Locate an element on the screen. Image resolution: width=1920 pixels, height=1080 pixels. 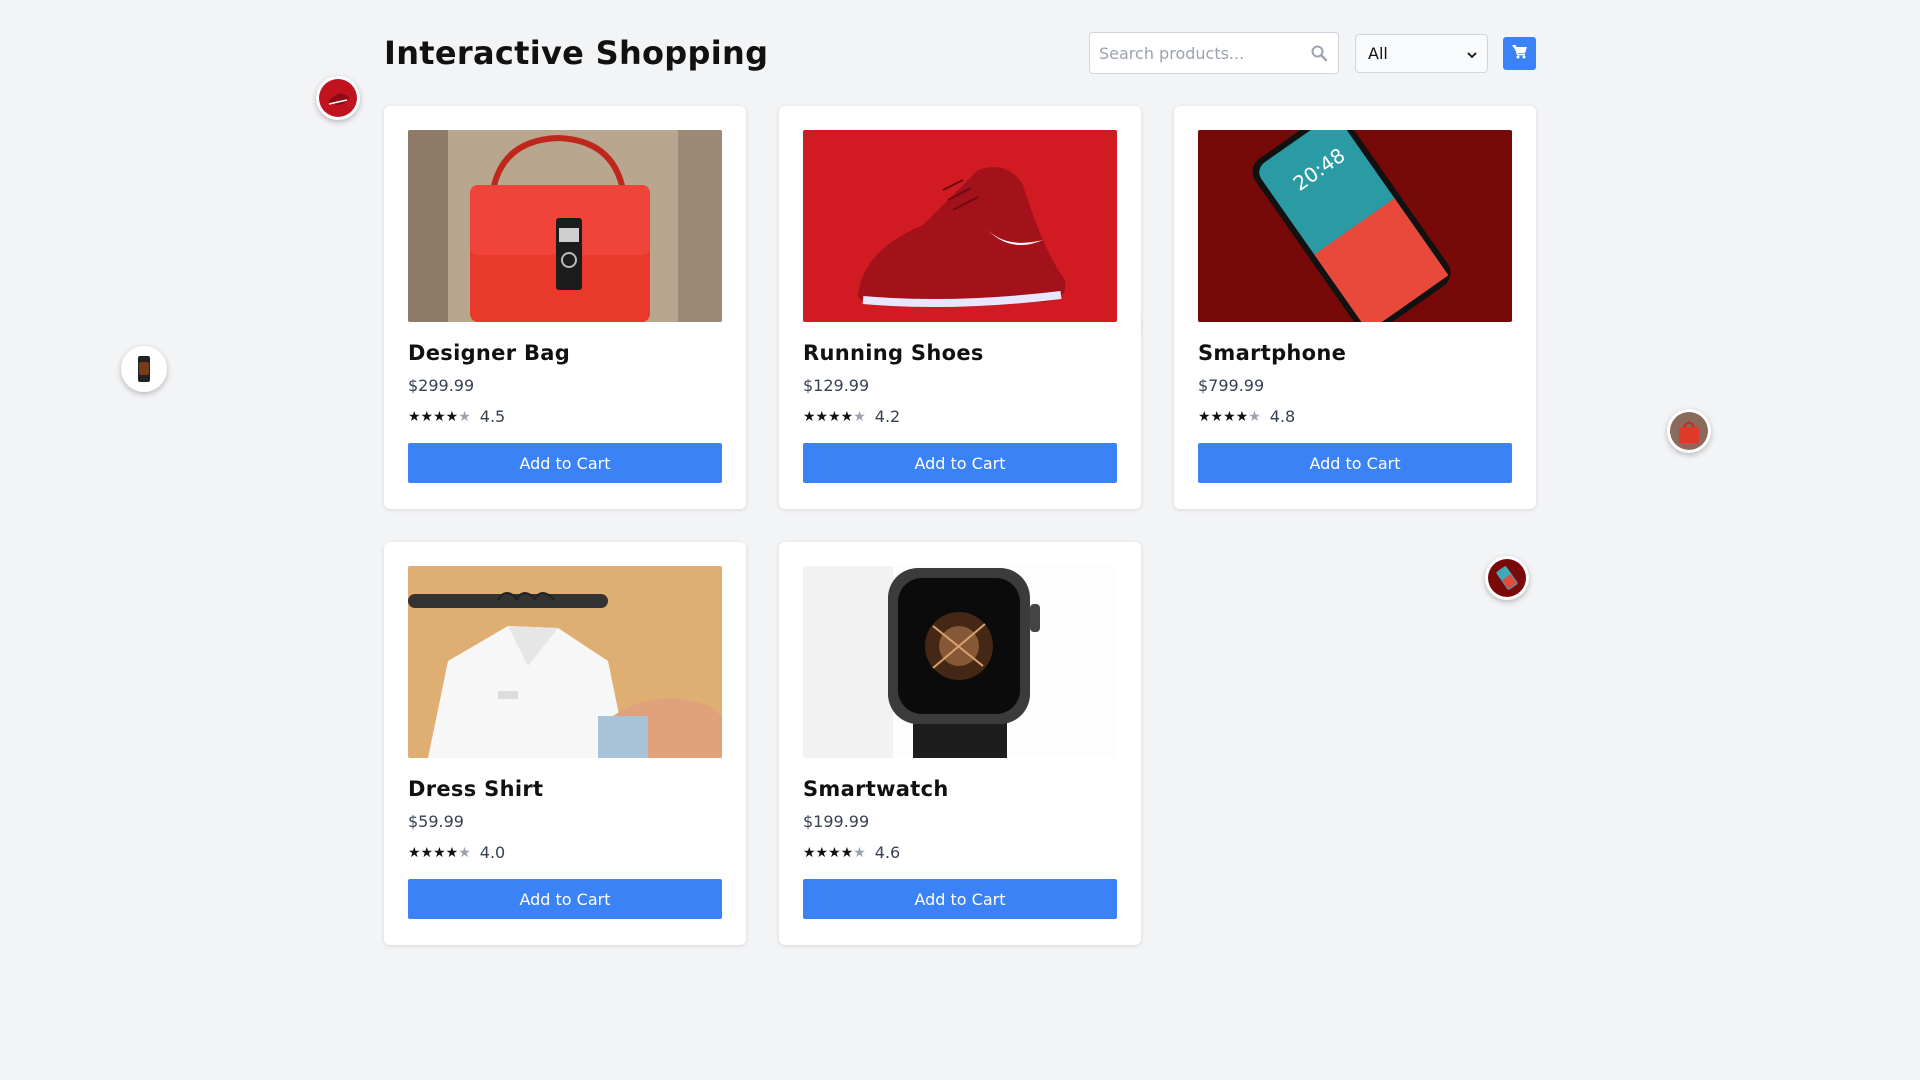
floating-shoe-bubble is located at coordinates (338, 98).